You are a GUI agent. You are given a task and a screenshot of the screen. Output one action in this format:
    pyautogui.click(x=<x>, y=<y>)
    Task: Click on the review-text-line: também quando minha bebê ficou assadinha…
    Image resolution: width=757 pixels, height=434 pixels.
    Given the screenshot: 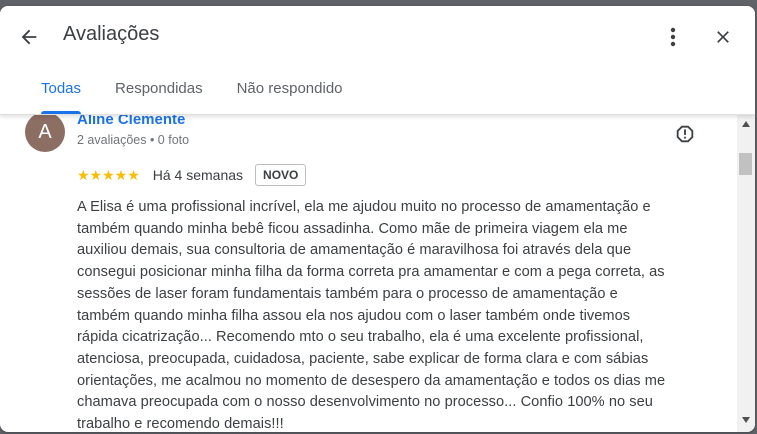 What is the action you would take?
    pyautogui.click(x=352, y=228)
    